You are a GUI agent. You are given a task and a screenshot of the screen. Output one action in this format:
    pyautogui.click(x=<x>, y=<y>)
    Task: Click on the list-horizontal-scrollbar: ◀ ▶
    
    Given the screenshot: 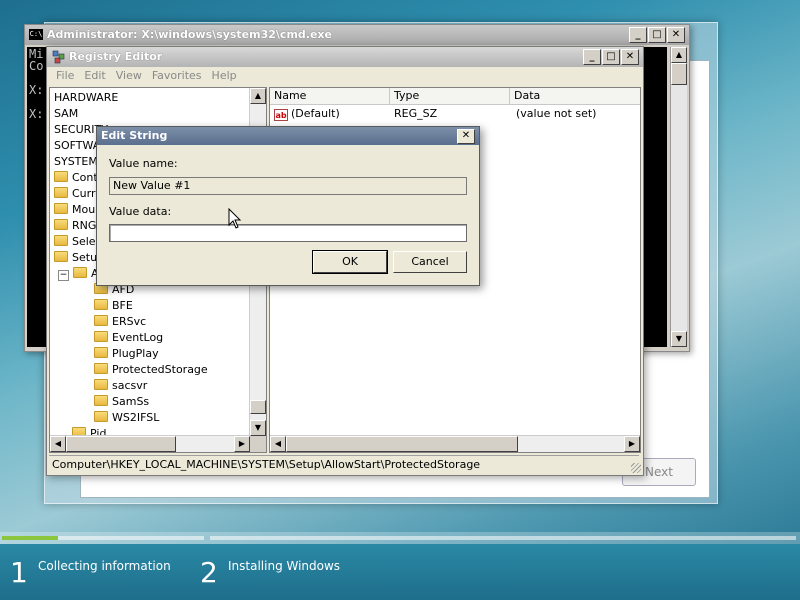 What is the action you would take?
    pyautogui.click(x=455, y=443)
    